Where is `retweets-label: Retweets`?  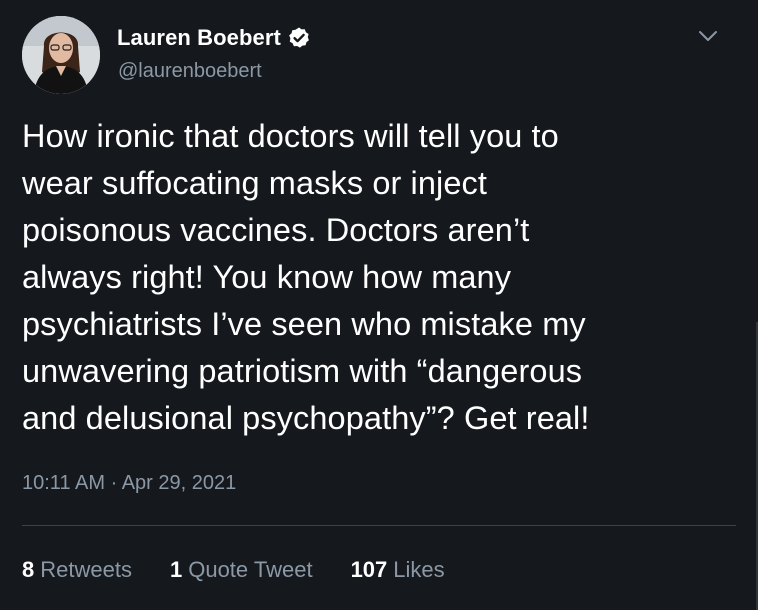 retweets-label: Retweets is located at coordinates (86, 569).